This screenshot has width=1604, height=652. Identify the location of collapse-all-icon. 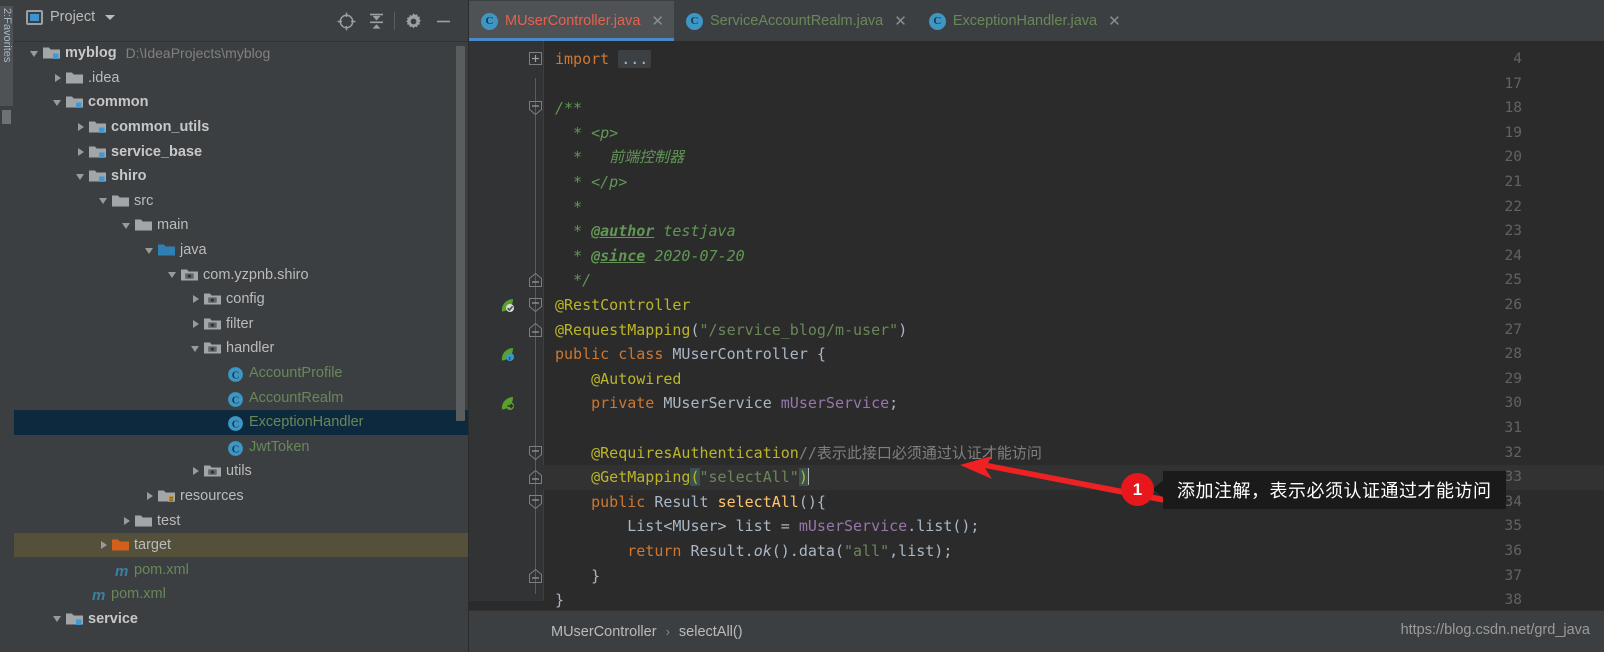
(376, 21).